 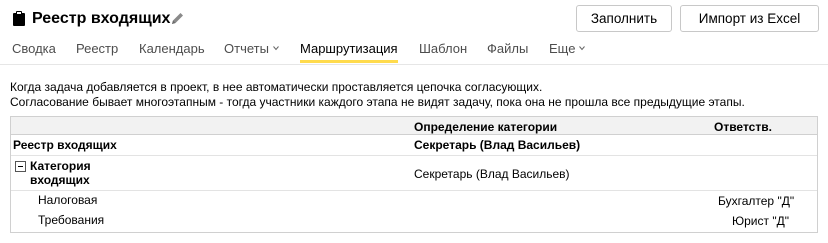 I want to click on tab-calendar: Календарь, so click(x=172, y=48).